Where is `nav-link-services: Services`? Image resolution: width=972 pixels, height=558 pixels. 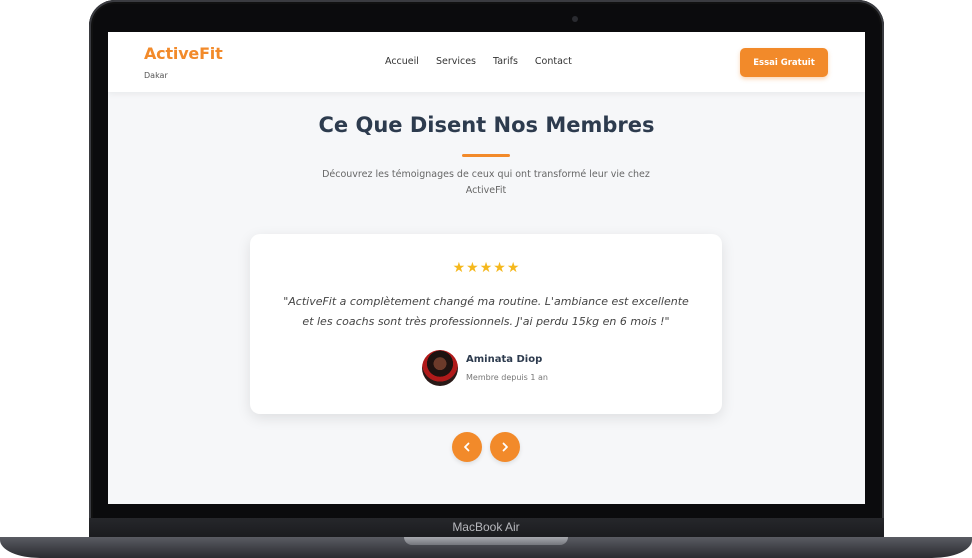 nav-link-services: Services is located at coordinates (456, 61).